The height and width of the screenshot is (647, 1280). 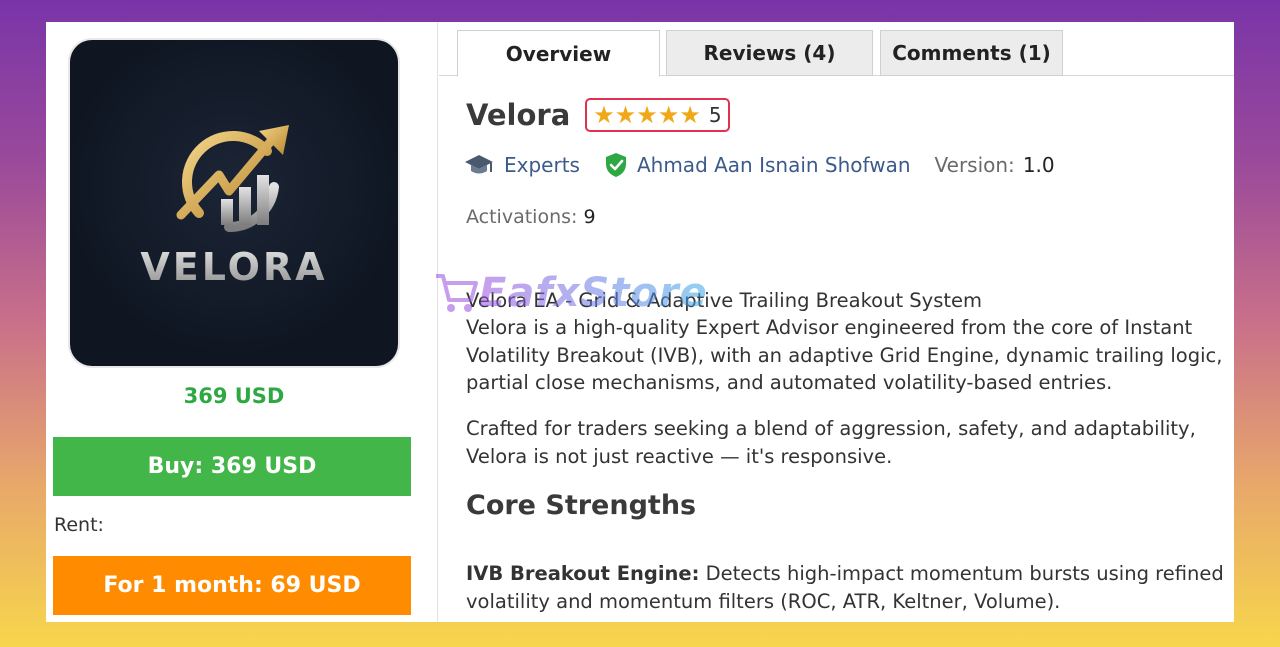 What do you see at coordinates (581, 505) in the screenshot?
I see `section-heading: Core Strengths` at bounding box center [581, 505].